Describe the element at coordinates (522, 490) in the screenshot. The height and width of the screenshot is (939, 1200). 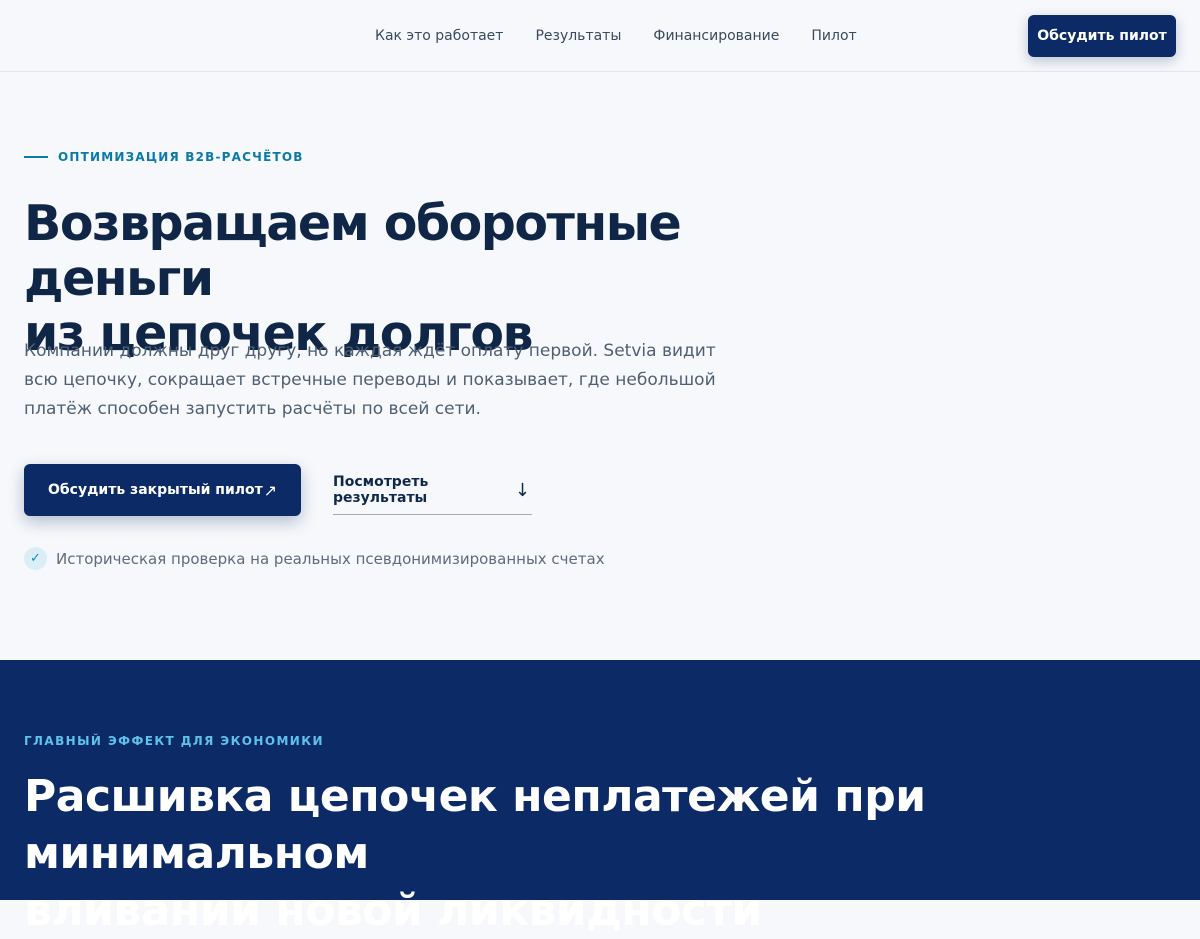
I see `arrow-down-icon: ↓` at that location.